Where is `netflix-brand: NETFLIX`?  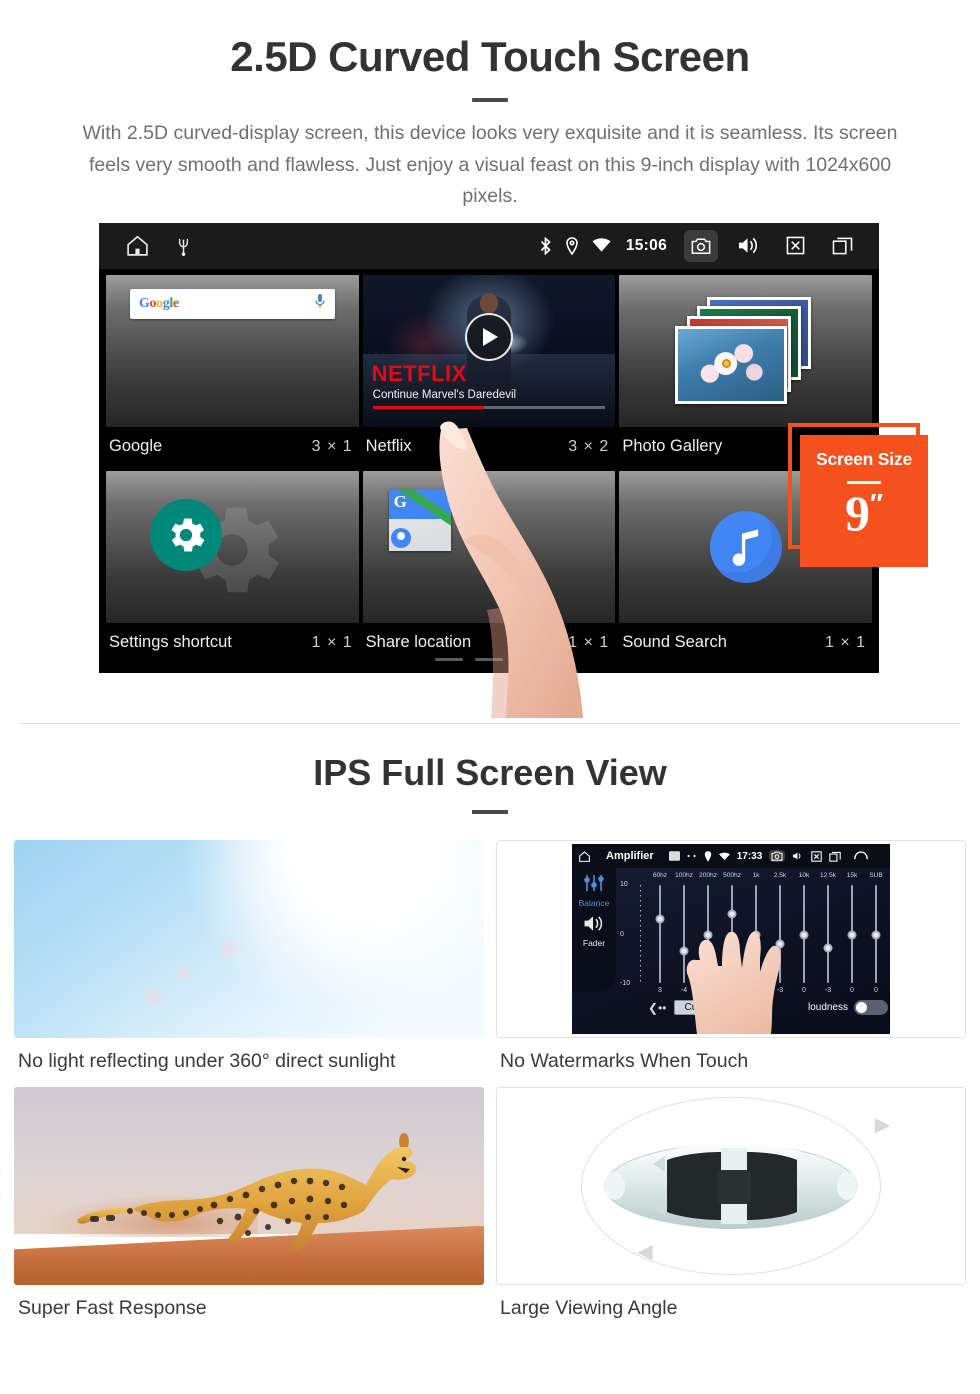
netflix-brand: NETFLIX is located at coordinates (419, 373).